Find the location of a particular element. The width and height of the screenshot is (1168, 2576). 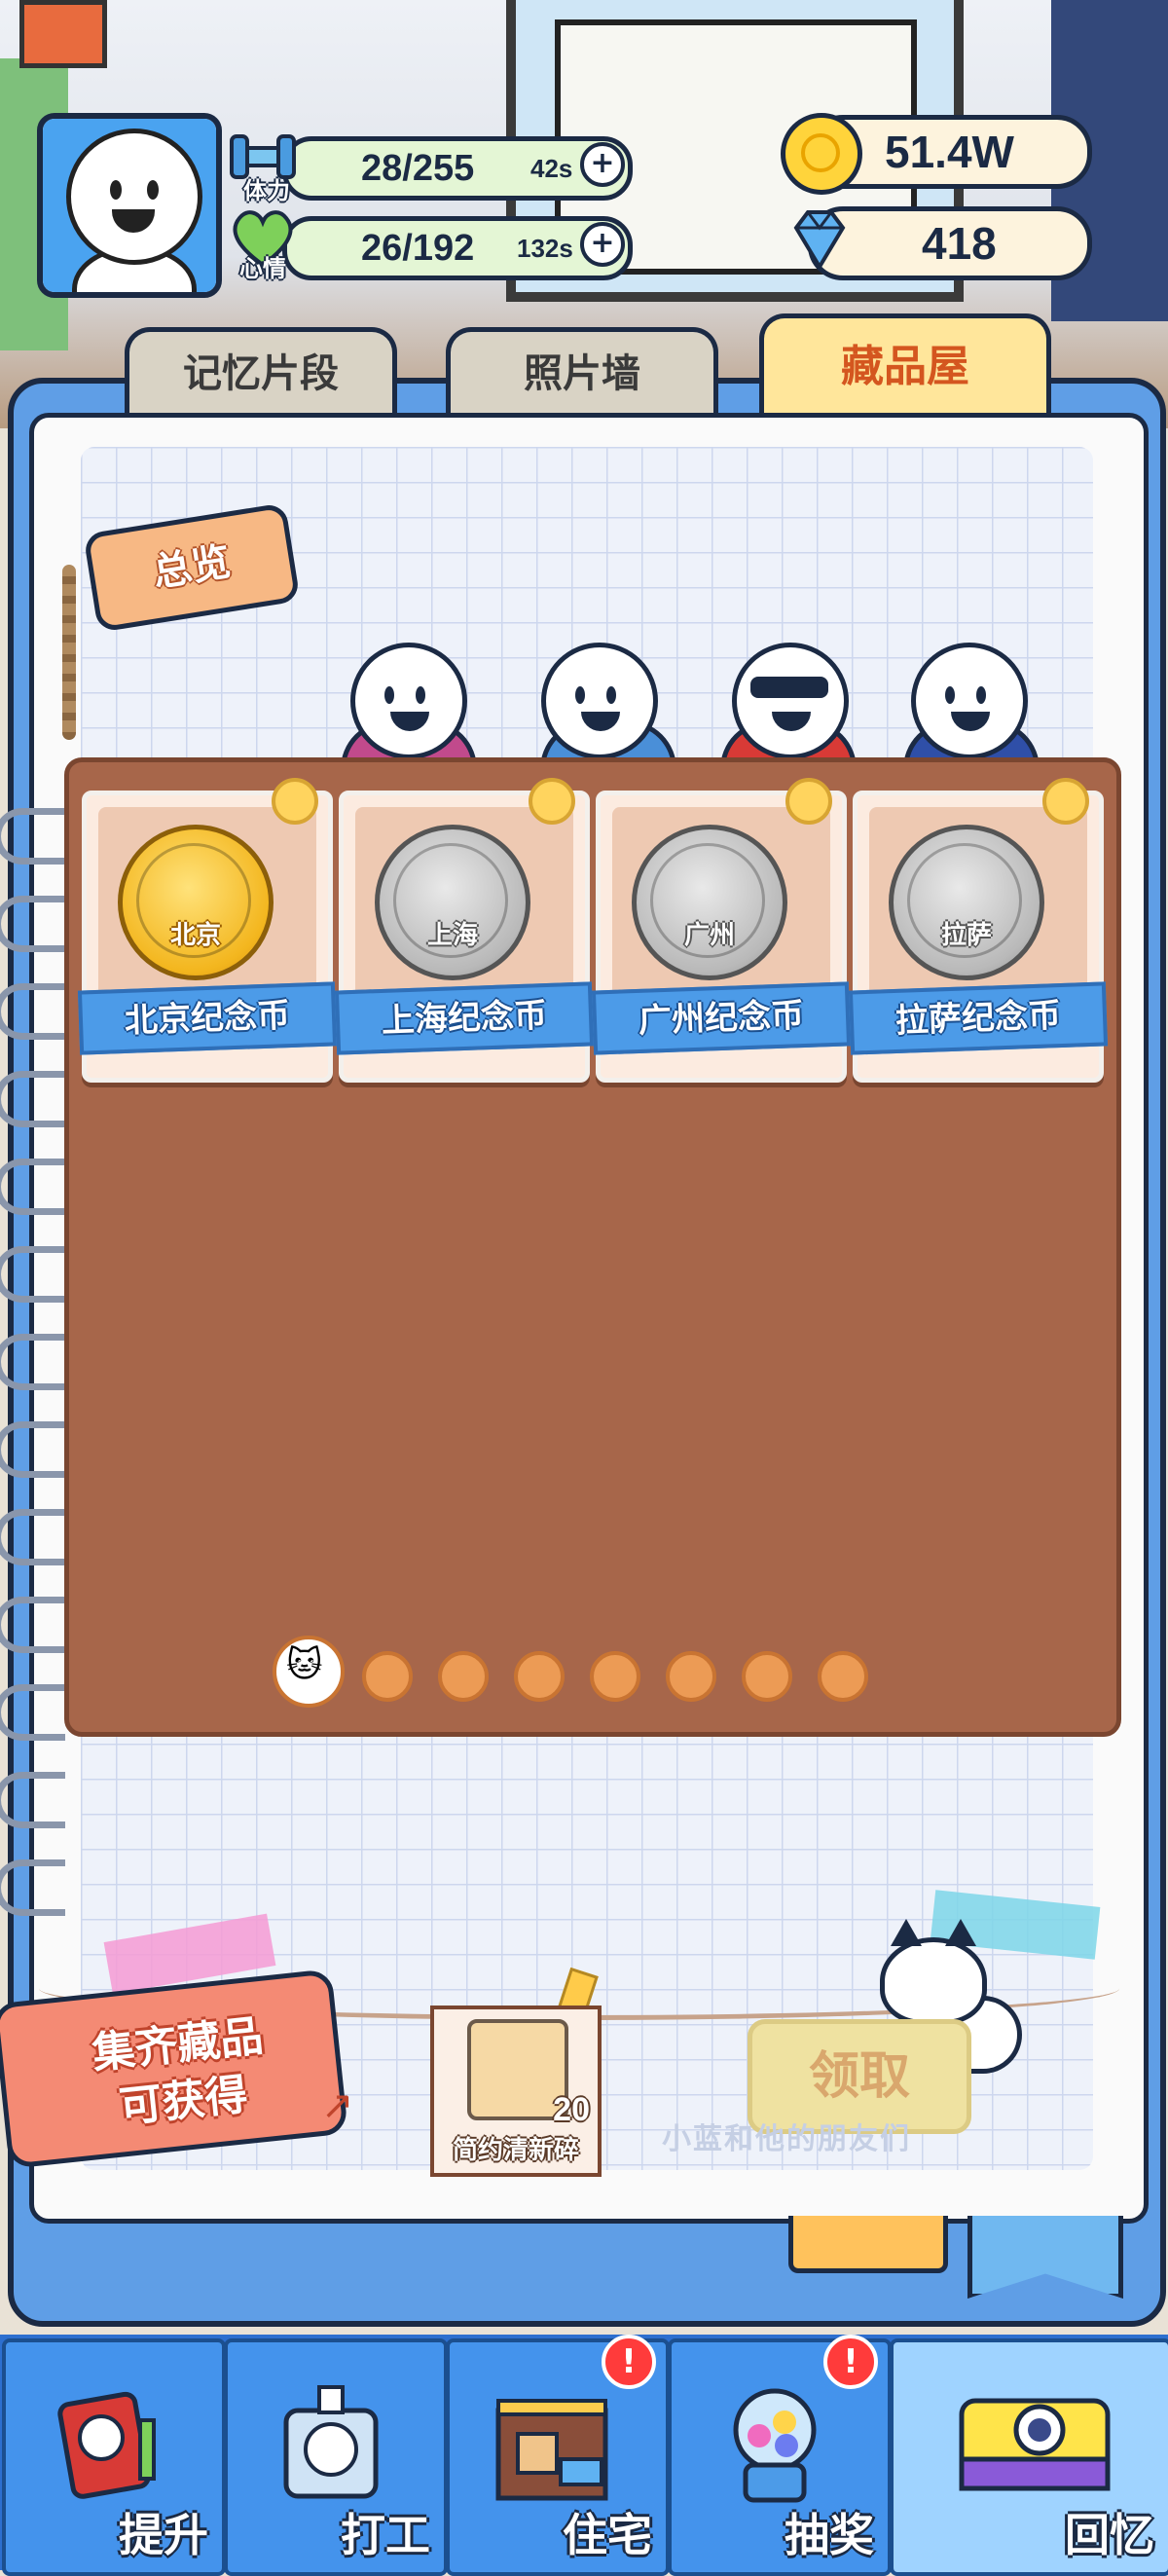

stamina-value: 28/255 is located at coordinates (418, 168).